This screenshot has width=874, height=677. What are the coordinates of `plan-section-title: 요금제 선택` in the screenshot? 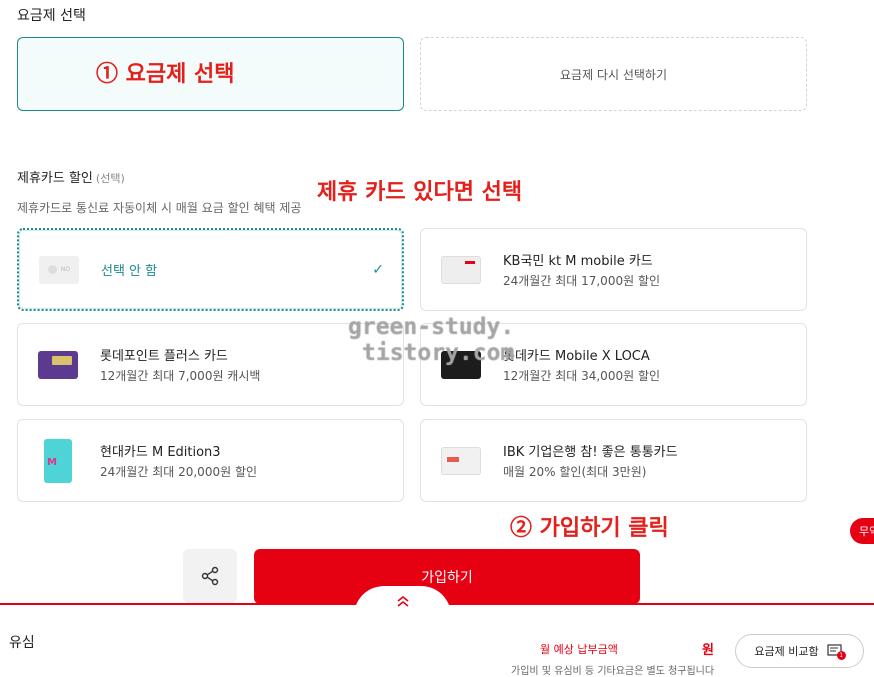 It's located at (51, 16).